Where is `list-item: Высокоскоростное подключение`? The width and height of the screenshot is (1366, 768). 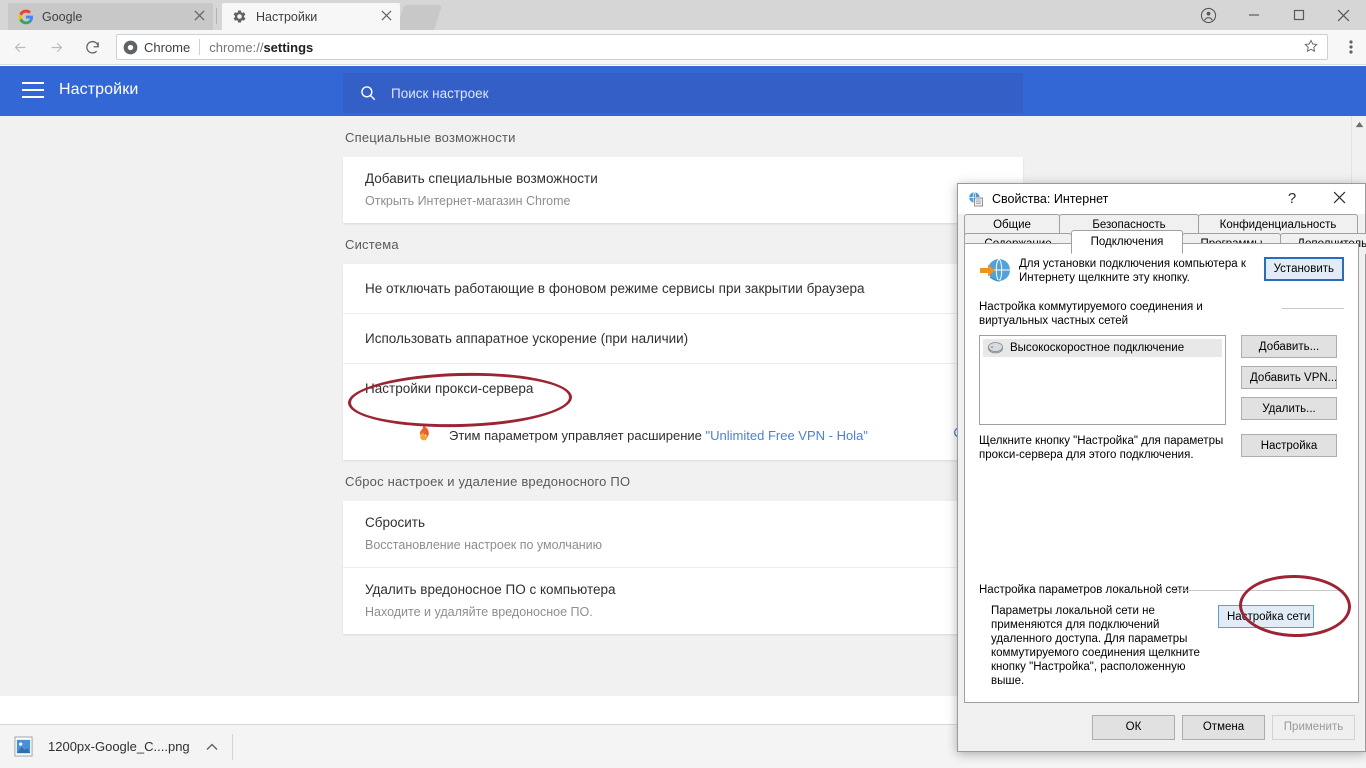
list-item: Высокоскоростное подключение is located at coordinates (1102, 348).